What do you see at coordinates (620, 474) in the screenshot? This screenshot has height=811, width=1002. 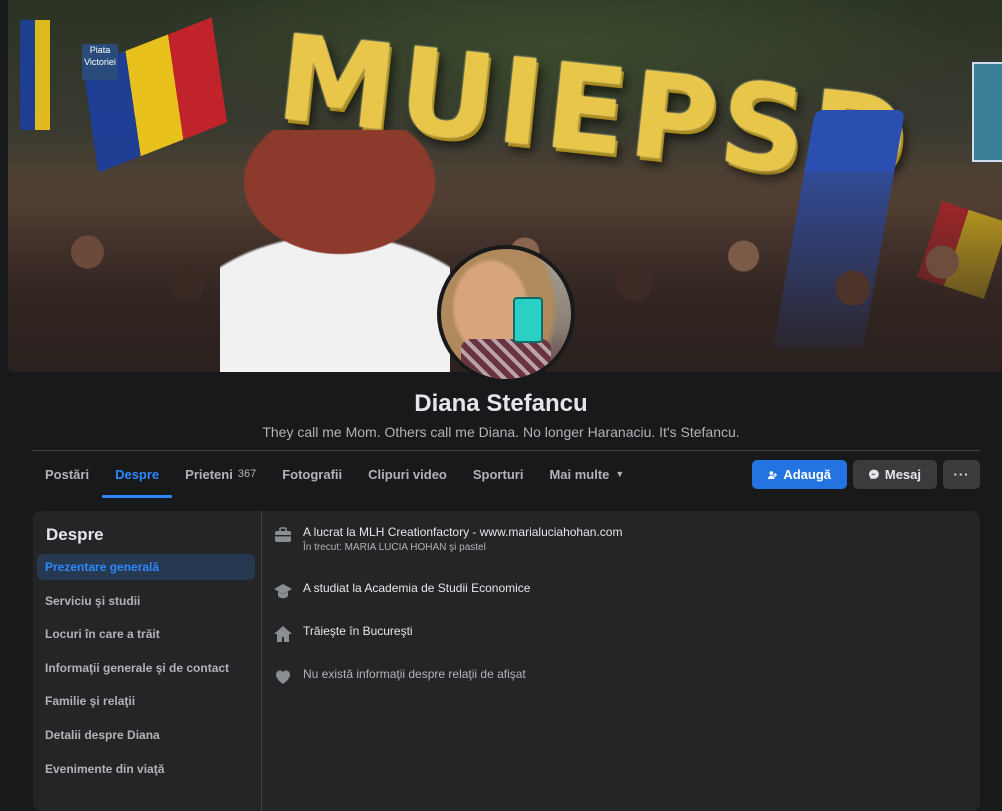 I see `caret-down-icon: ▼` at bounding box center [620, 474].